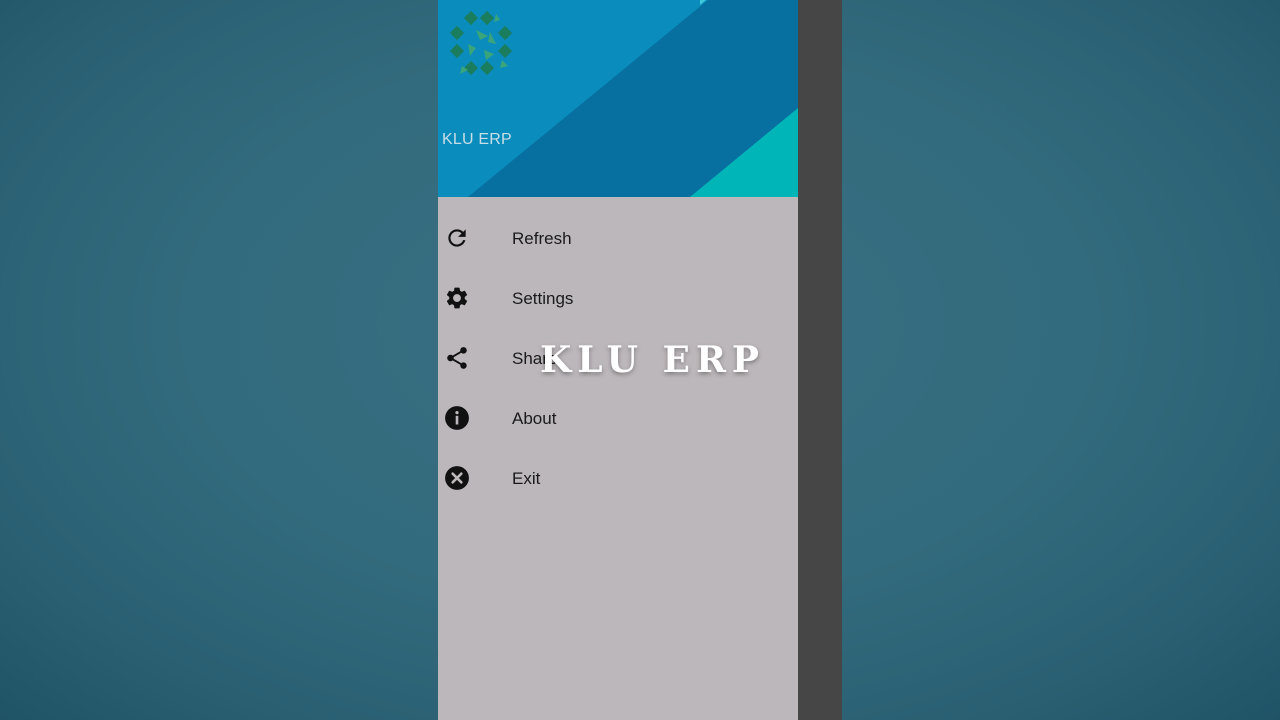  I want to click on drawer-header-title: KLU ERP, so click(477, 139).